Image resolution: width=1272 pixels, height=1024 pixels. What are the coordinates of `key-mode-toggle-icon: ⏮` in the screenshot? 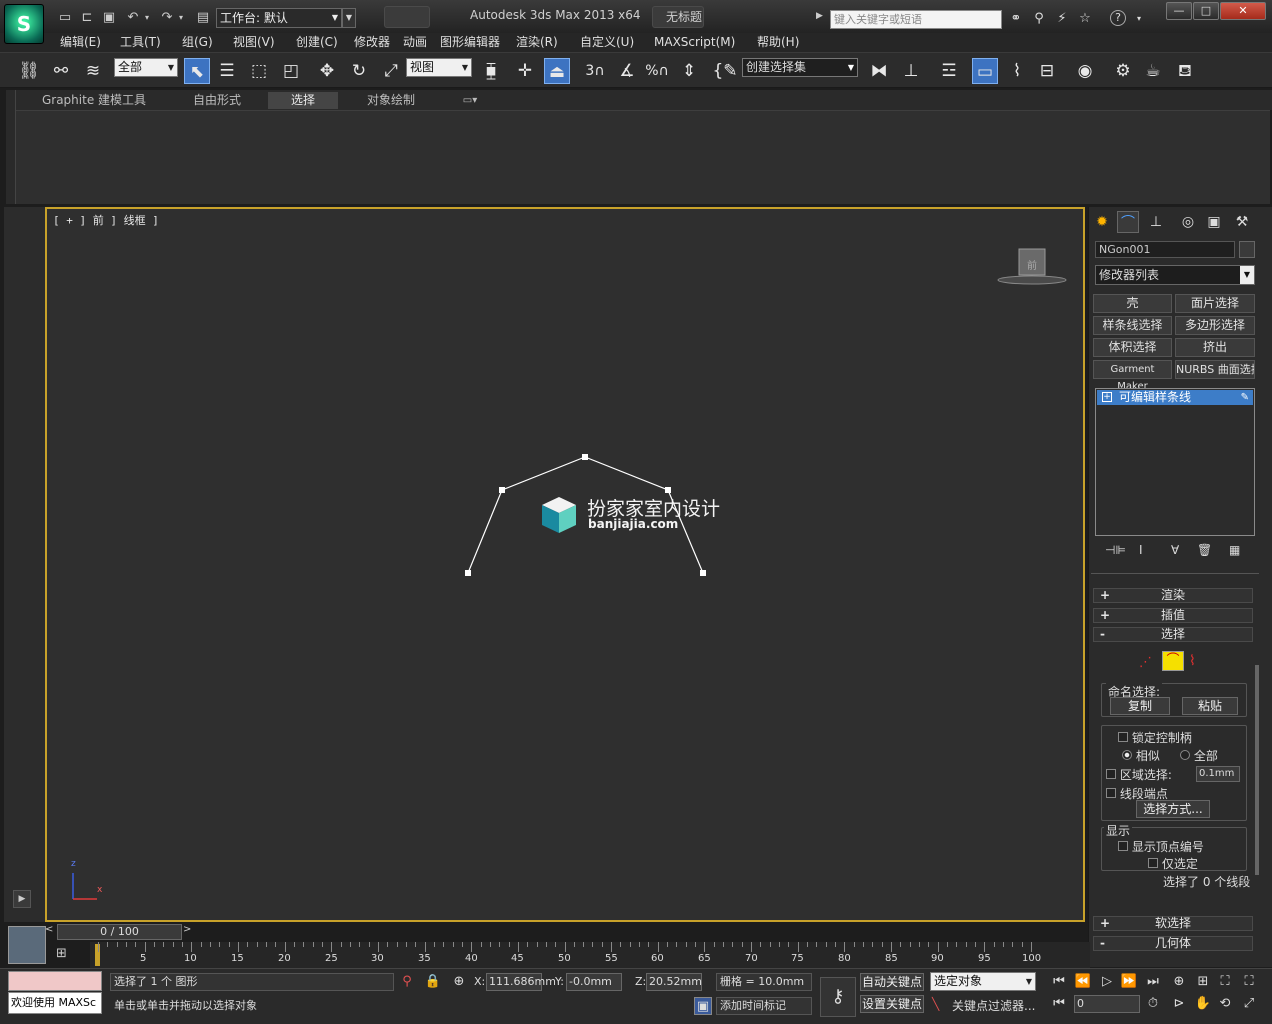 It's located at (1059, 1004).